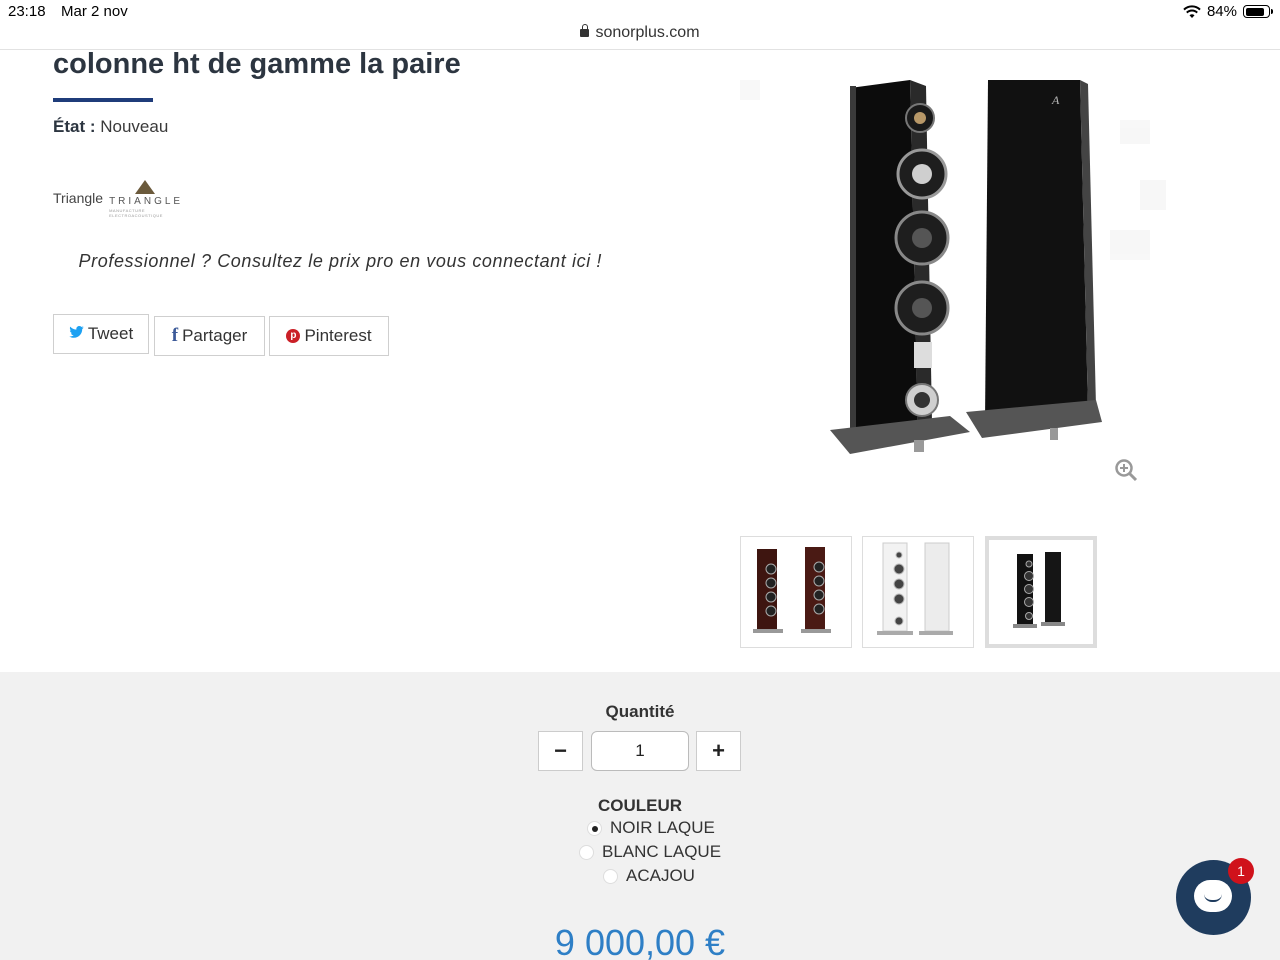 Image resolution: width=1280 pixels, height=960 pixels. I want to click on color-option-label: BLANC LAQUE, so click(662, 851).